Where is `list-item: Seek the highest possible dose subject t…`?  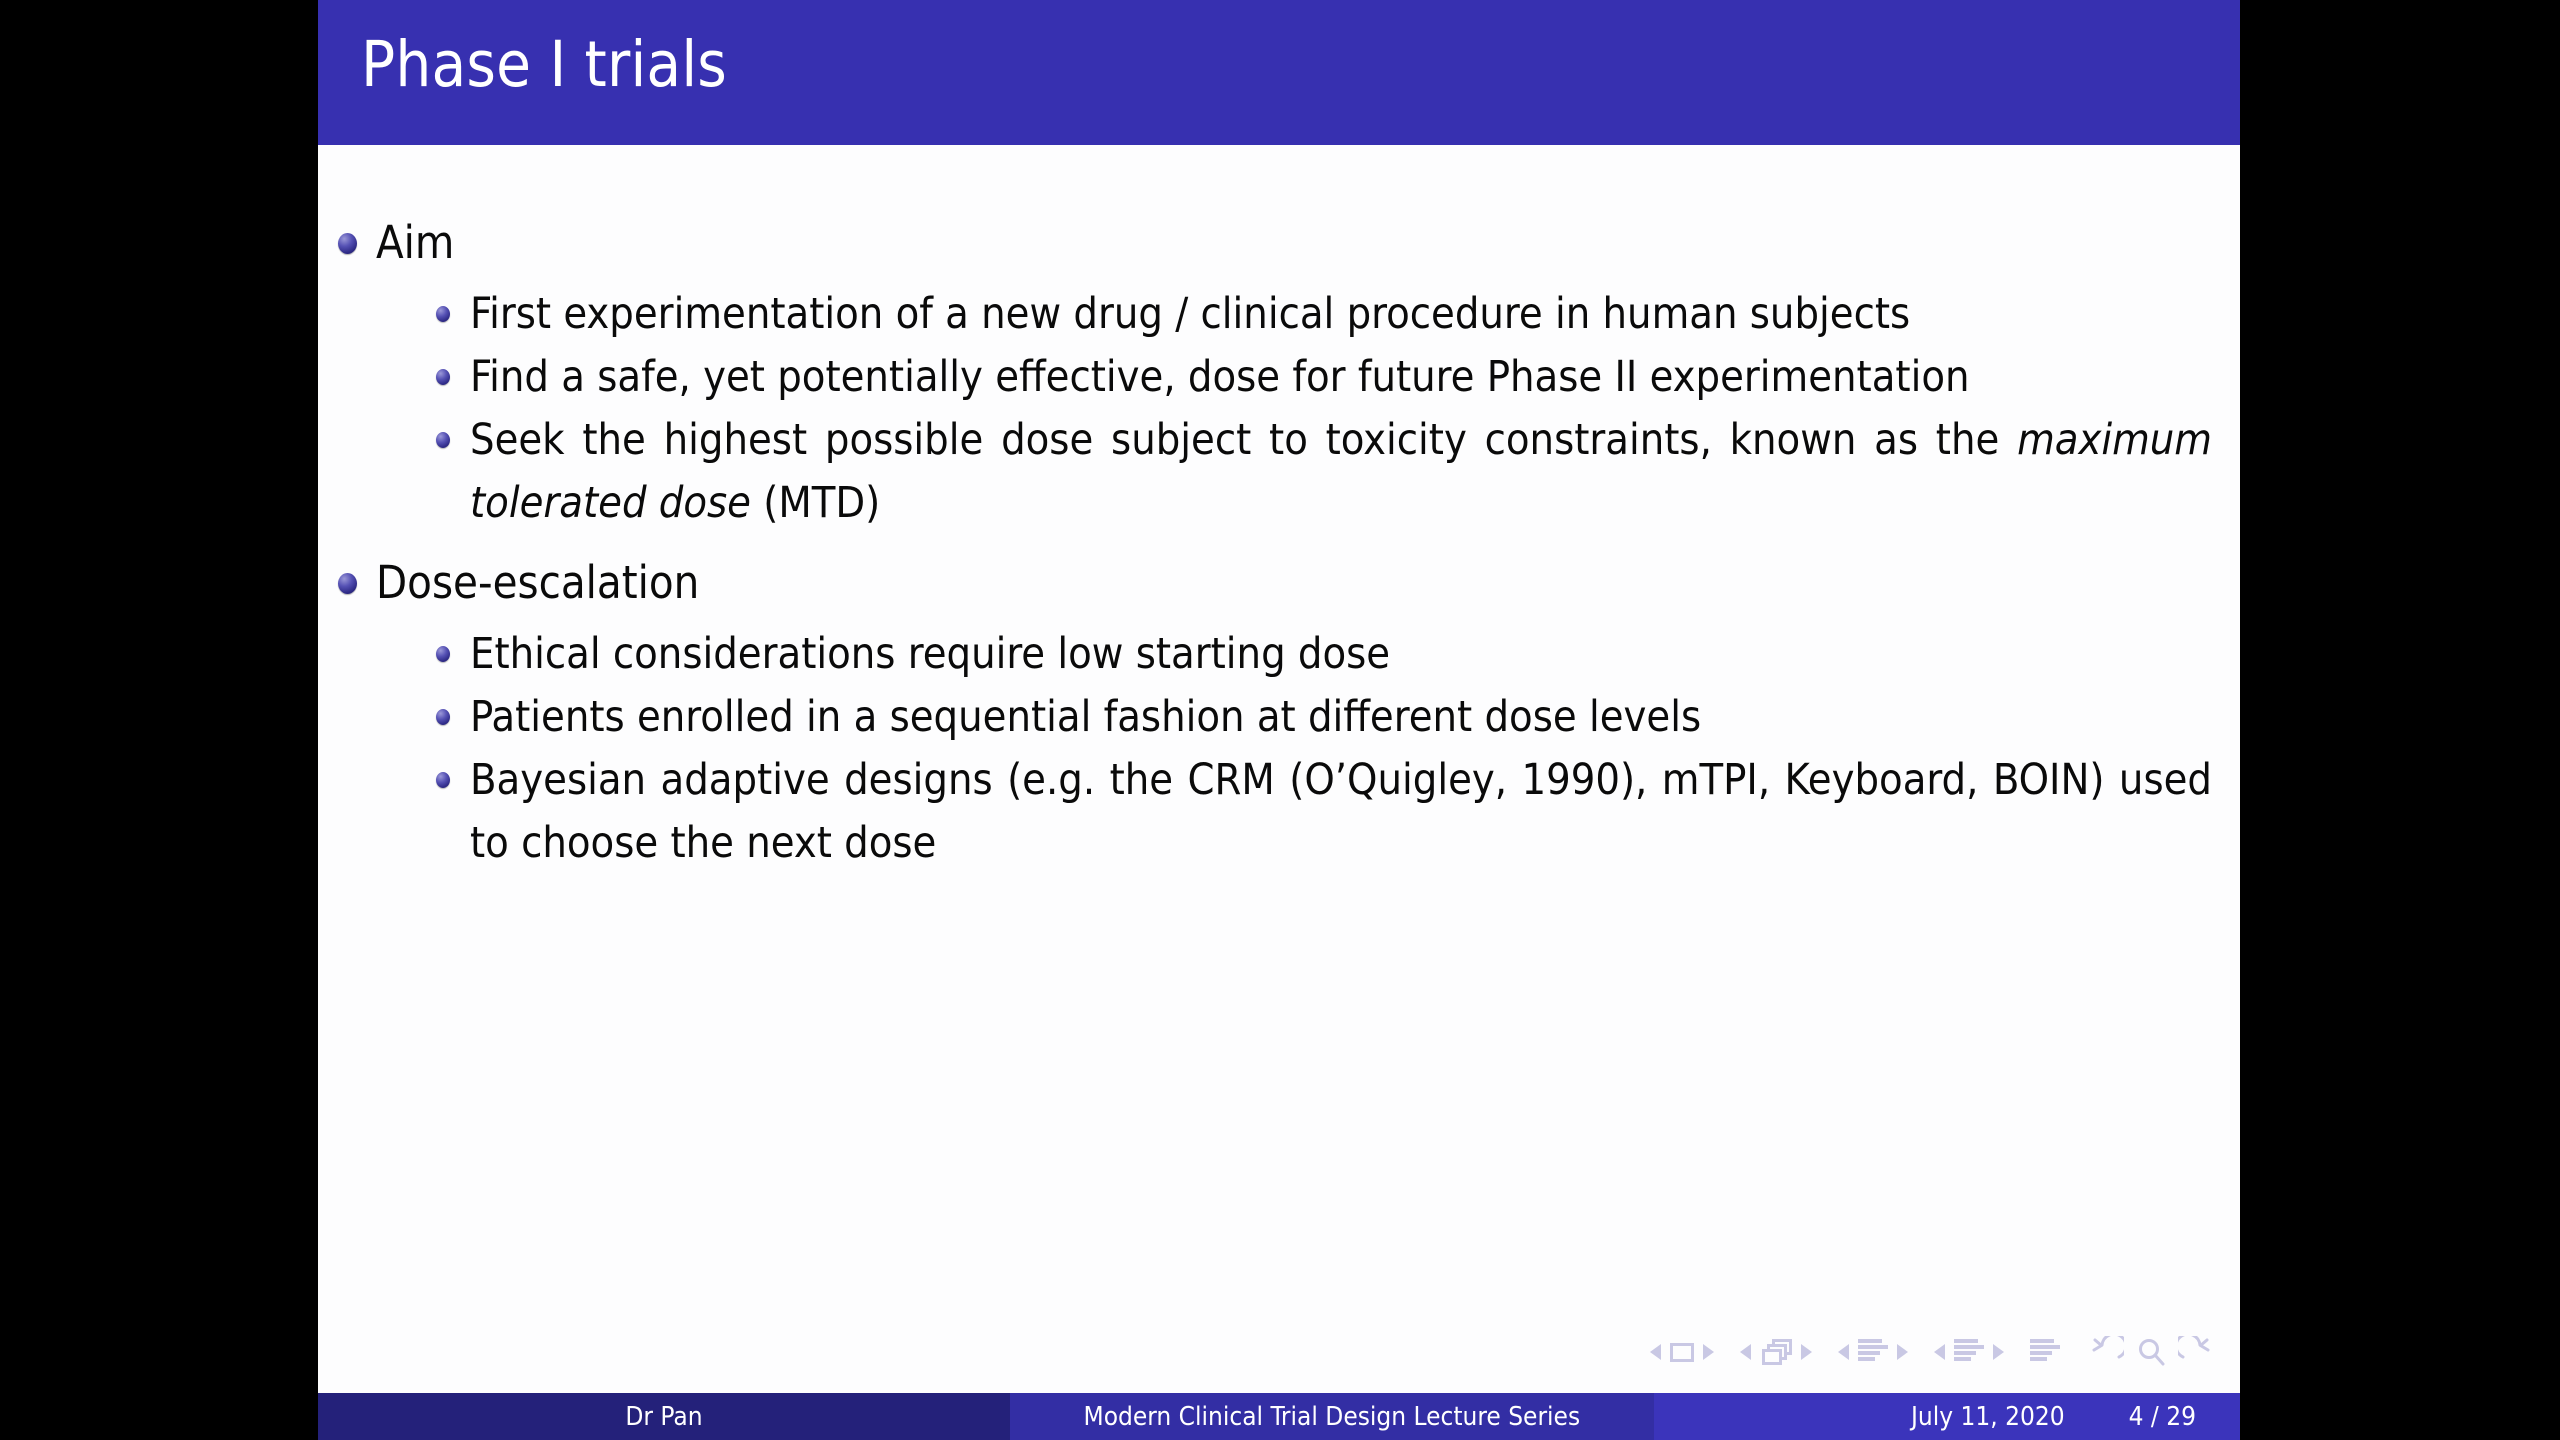 list-item: Seek the highest possible dose subject t… is located at coordinates (1279, 472).